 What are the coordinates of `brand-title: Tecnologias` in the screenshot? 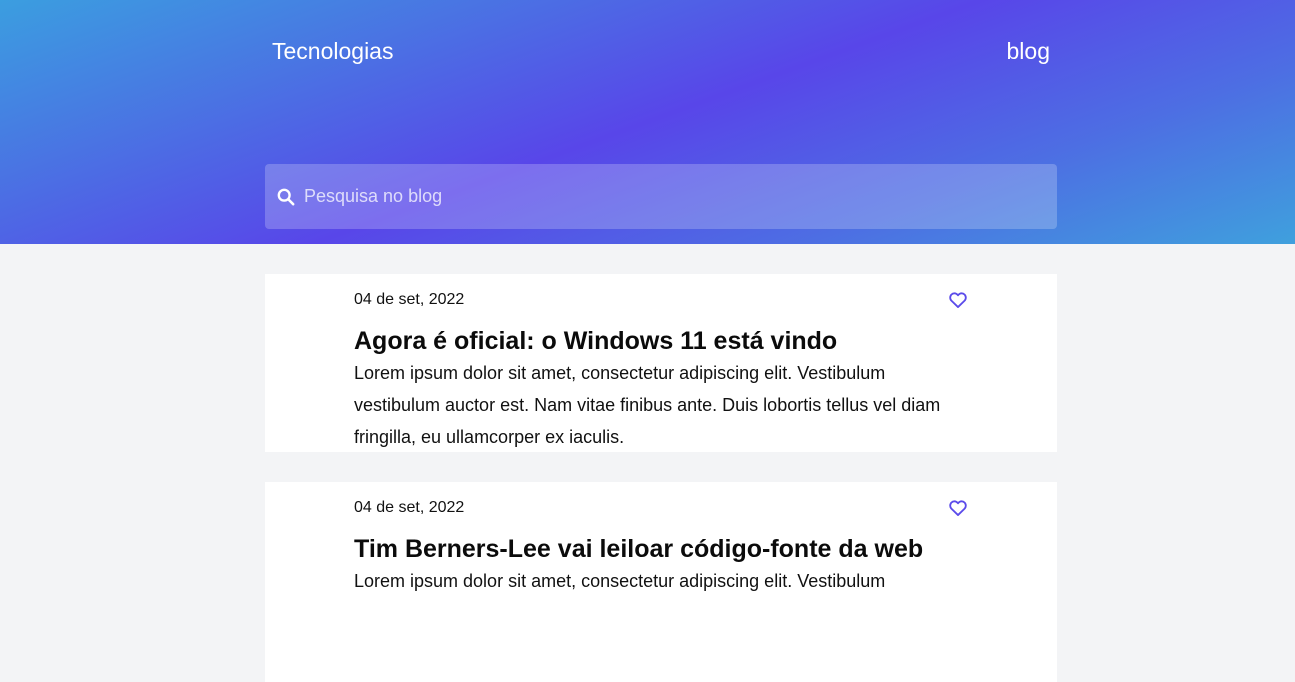 It's located at (332, 51).